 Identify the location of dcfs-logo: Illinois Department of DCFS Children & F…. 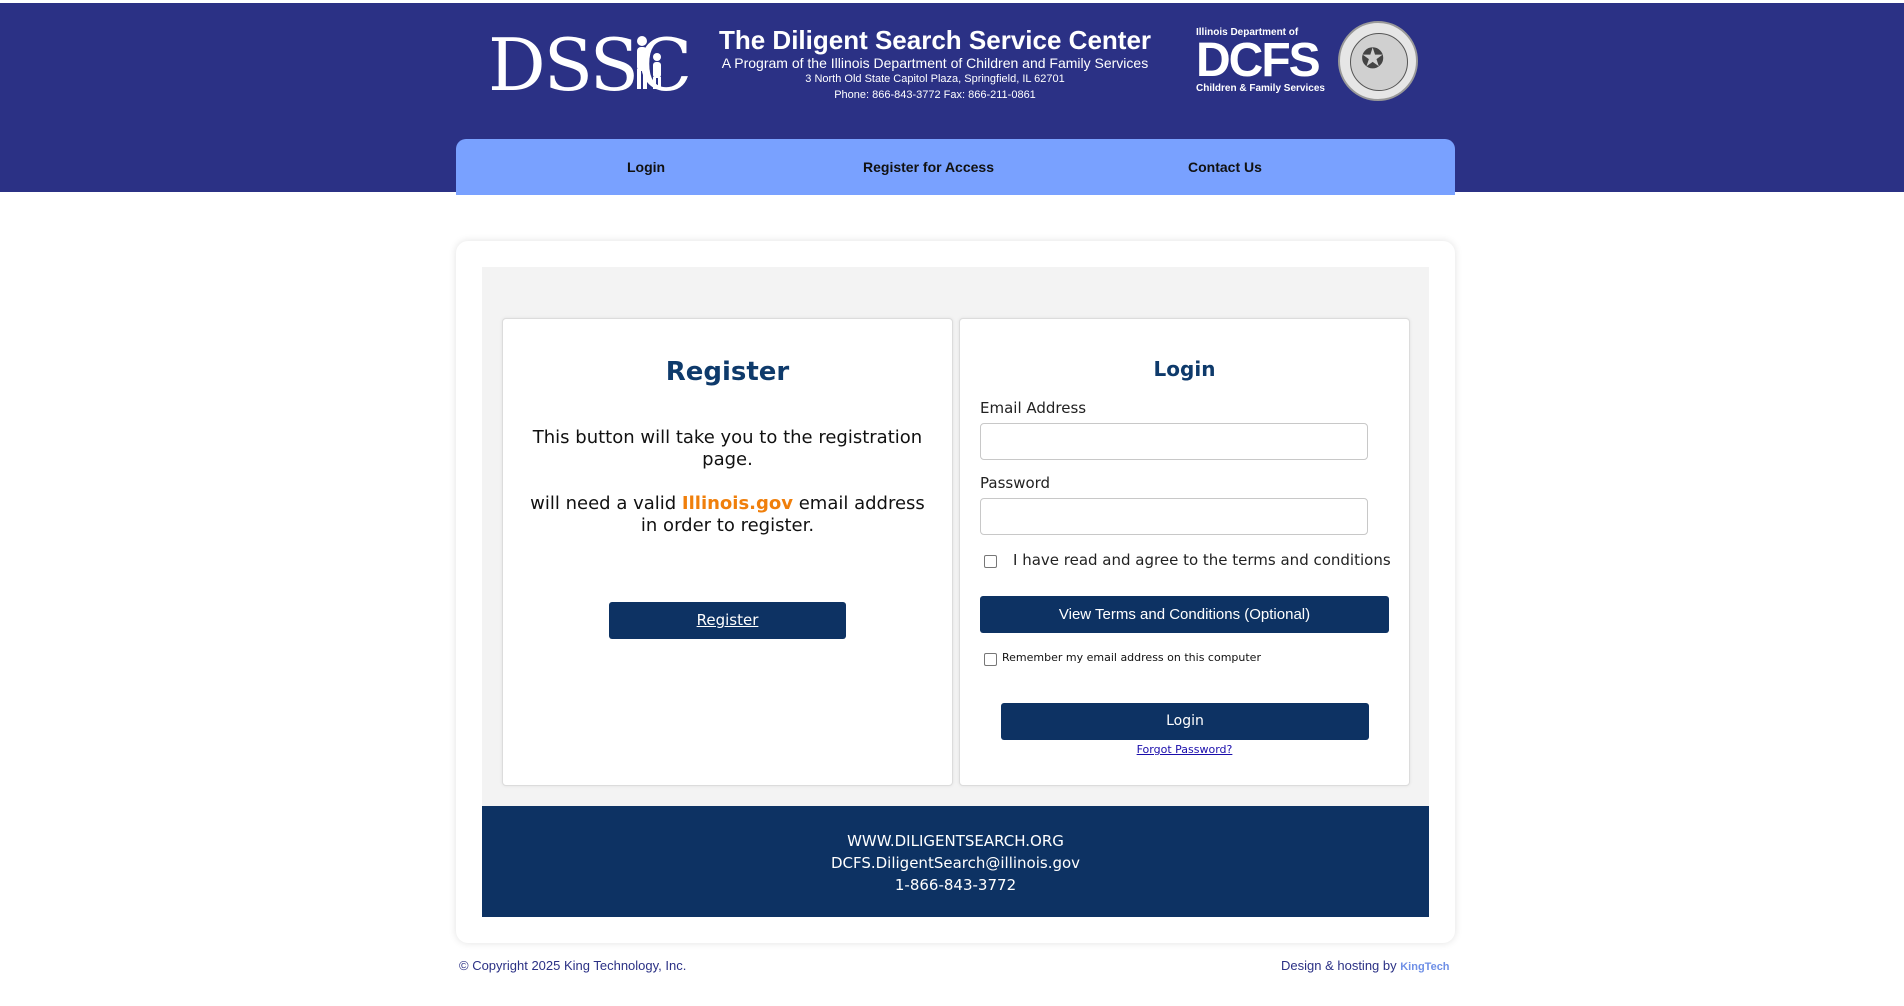
(1266, 61).